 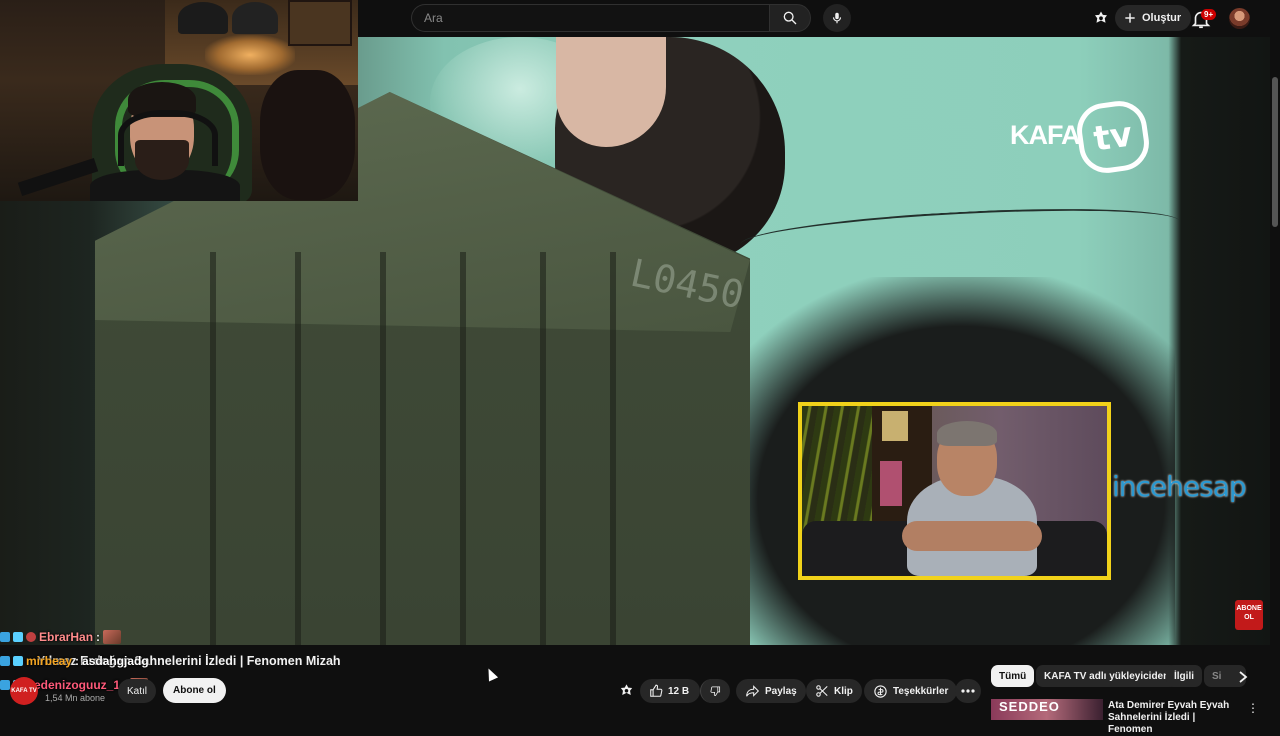 I want to click on chat-emote, so click(x=112, y=636).